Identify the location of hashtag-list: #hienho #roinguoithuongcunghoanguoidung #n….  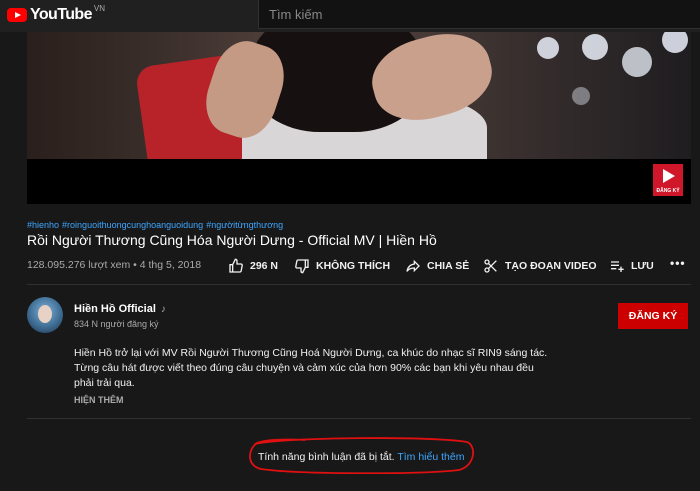
(156, 225).